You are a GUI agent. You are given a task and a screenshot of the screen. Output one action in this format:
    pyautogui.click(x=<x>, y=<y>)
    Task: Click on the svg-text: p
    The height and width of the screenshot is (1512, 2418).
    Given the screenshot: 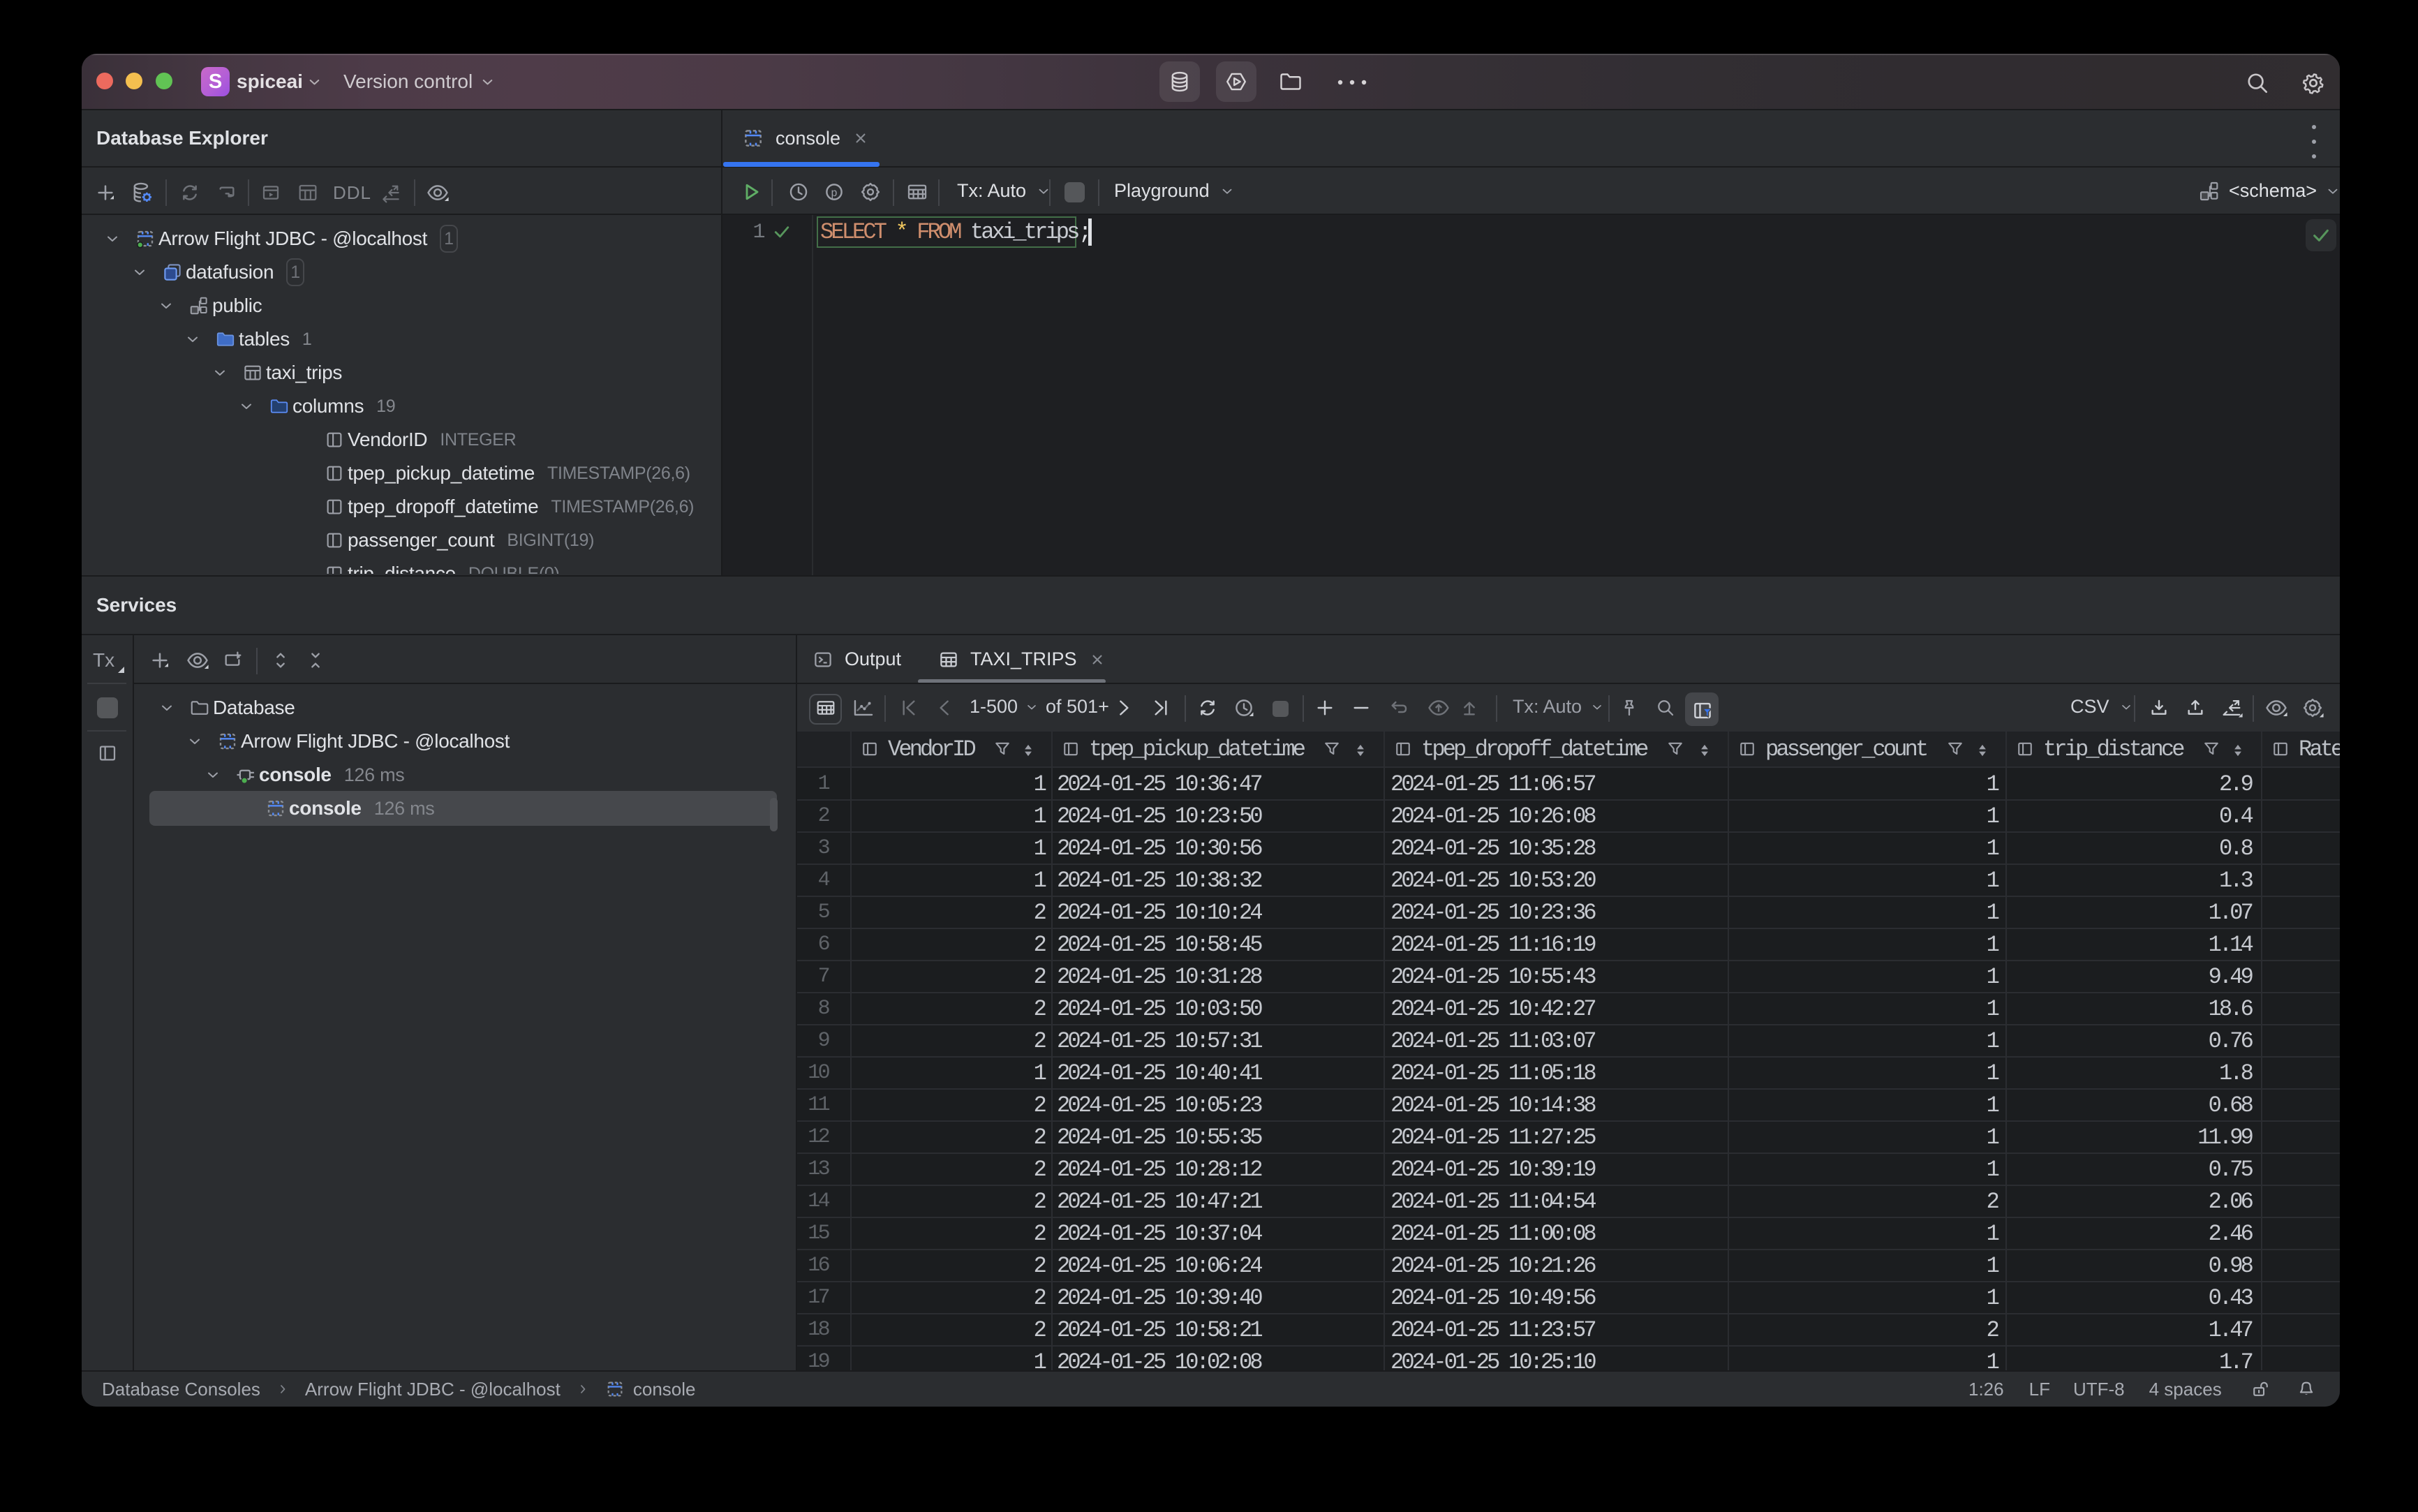 What is the action you would take?
    pyautogui.click(x=834, y=193)
    